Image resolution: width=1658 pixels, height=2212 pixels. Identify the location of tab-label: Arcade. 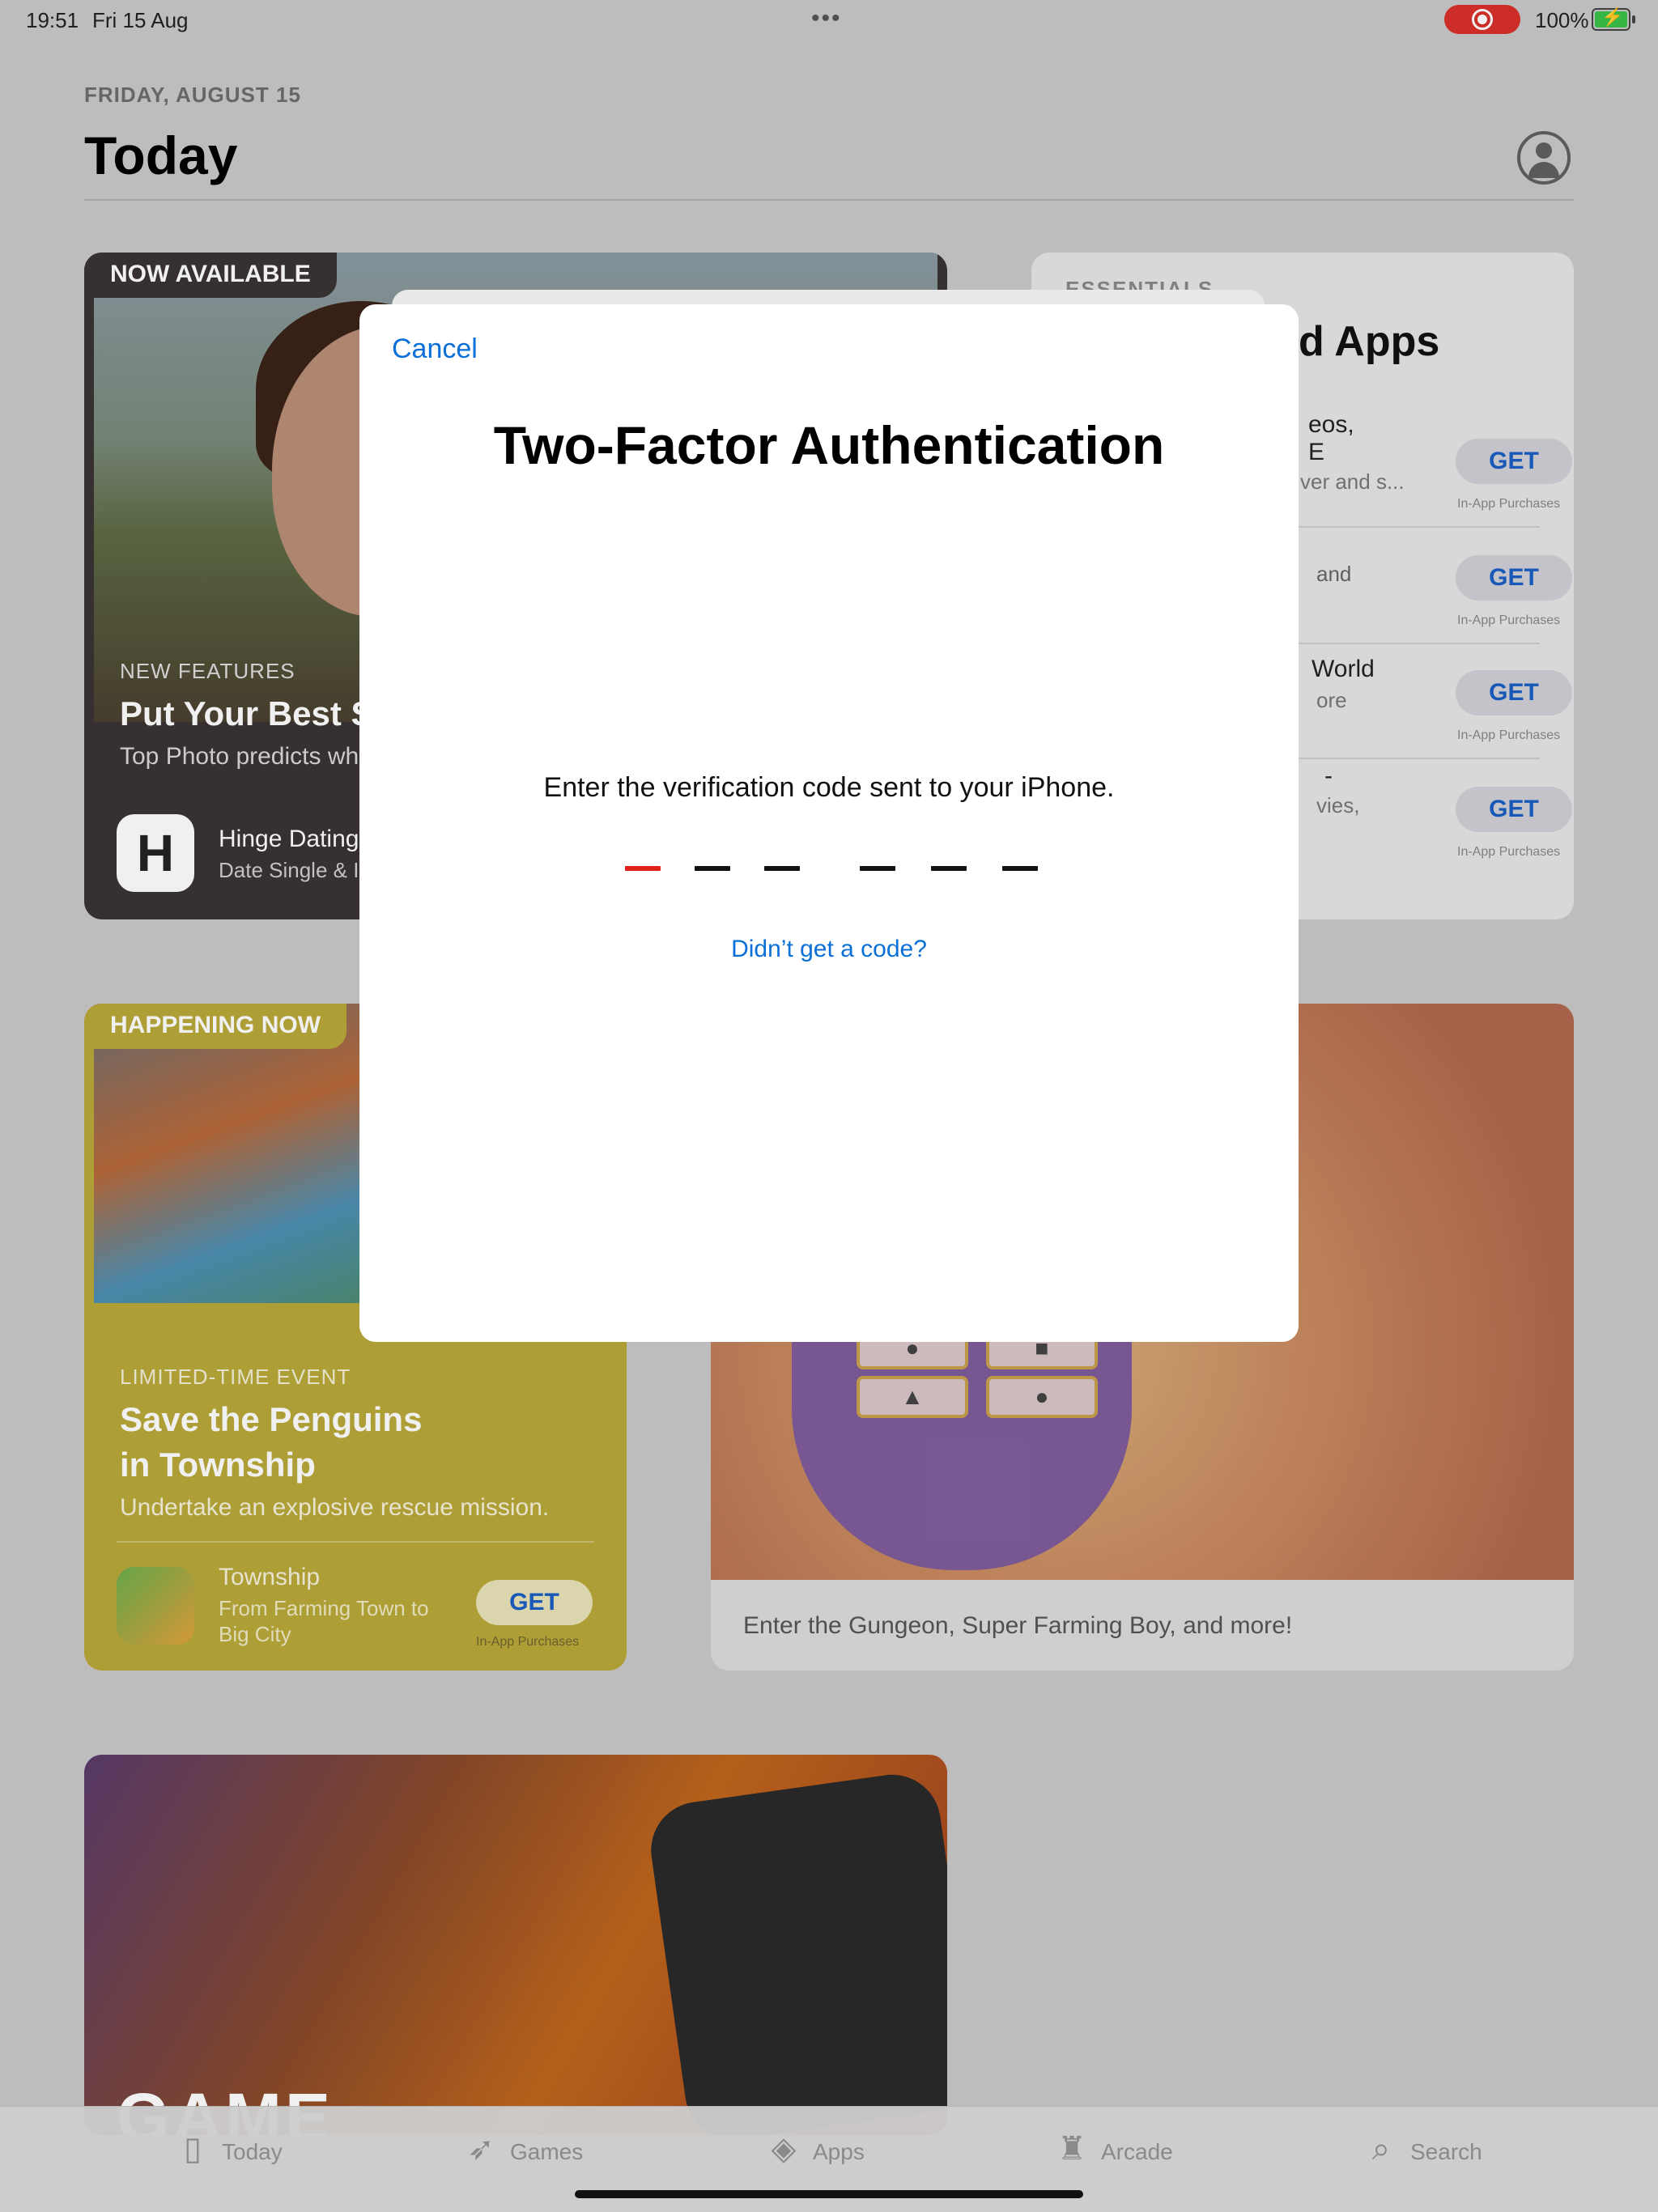
(1137, 2151).